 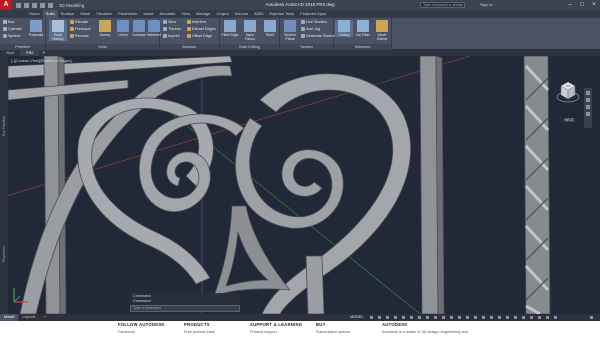 I want to click on tab-surface: Surface, so click(x=68, y=14).